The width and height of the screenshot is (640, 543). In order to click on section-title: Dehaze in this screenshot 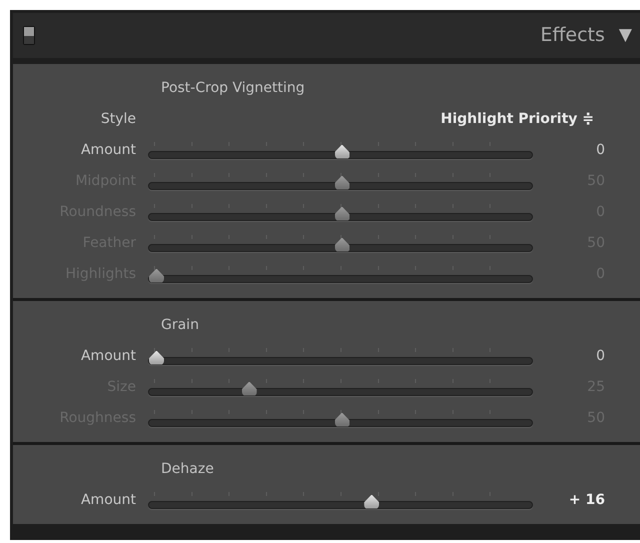, I will do `click(188, 469)`.